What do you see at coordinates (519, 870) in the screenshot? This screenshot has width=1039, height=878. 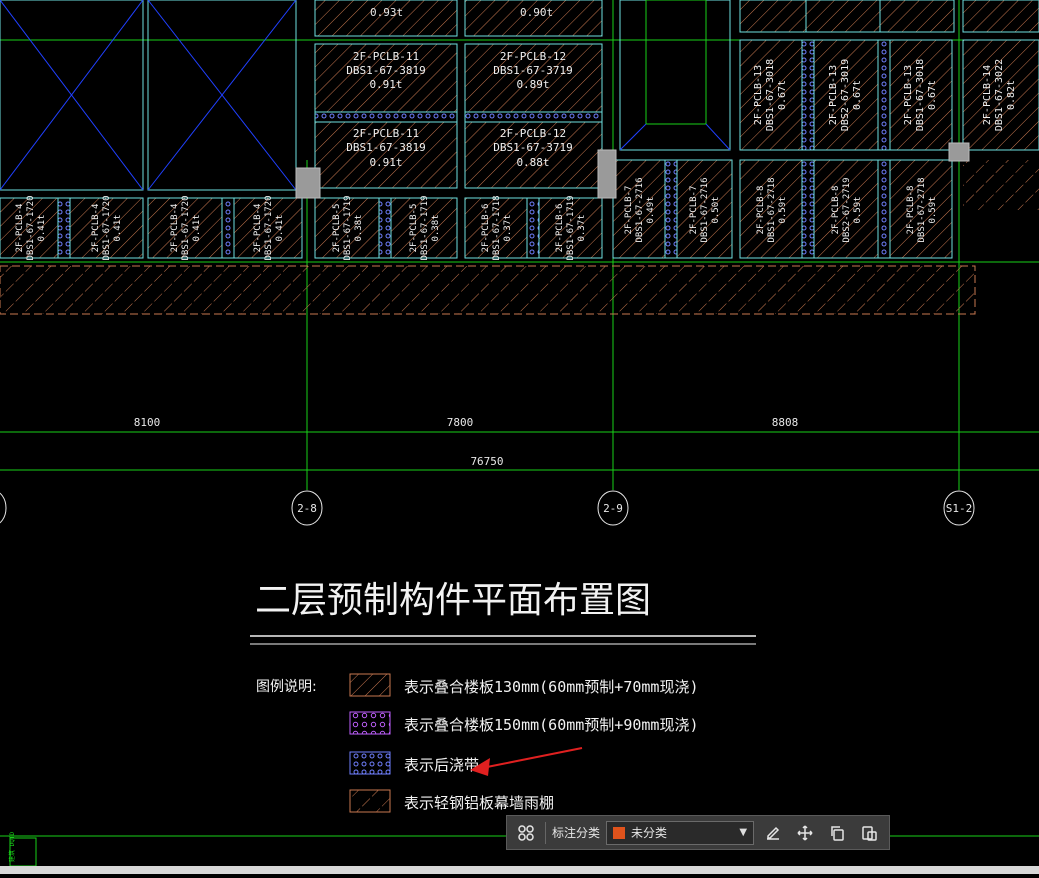 I see `status-strip` at bounding box center [519, 870].